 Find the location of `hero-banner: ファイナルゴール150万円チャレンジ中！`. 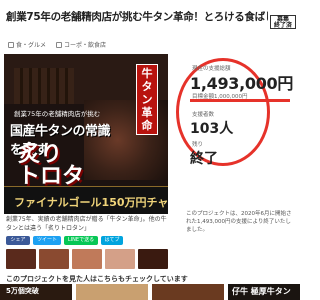

hero-banner: ファイナルゴール150万円チャレンジ中！ is located at coordinates (86, 200).